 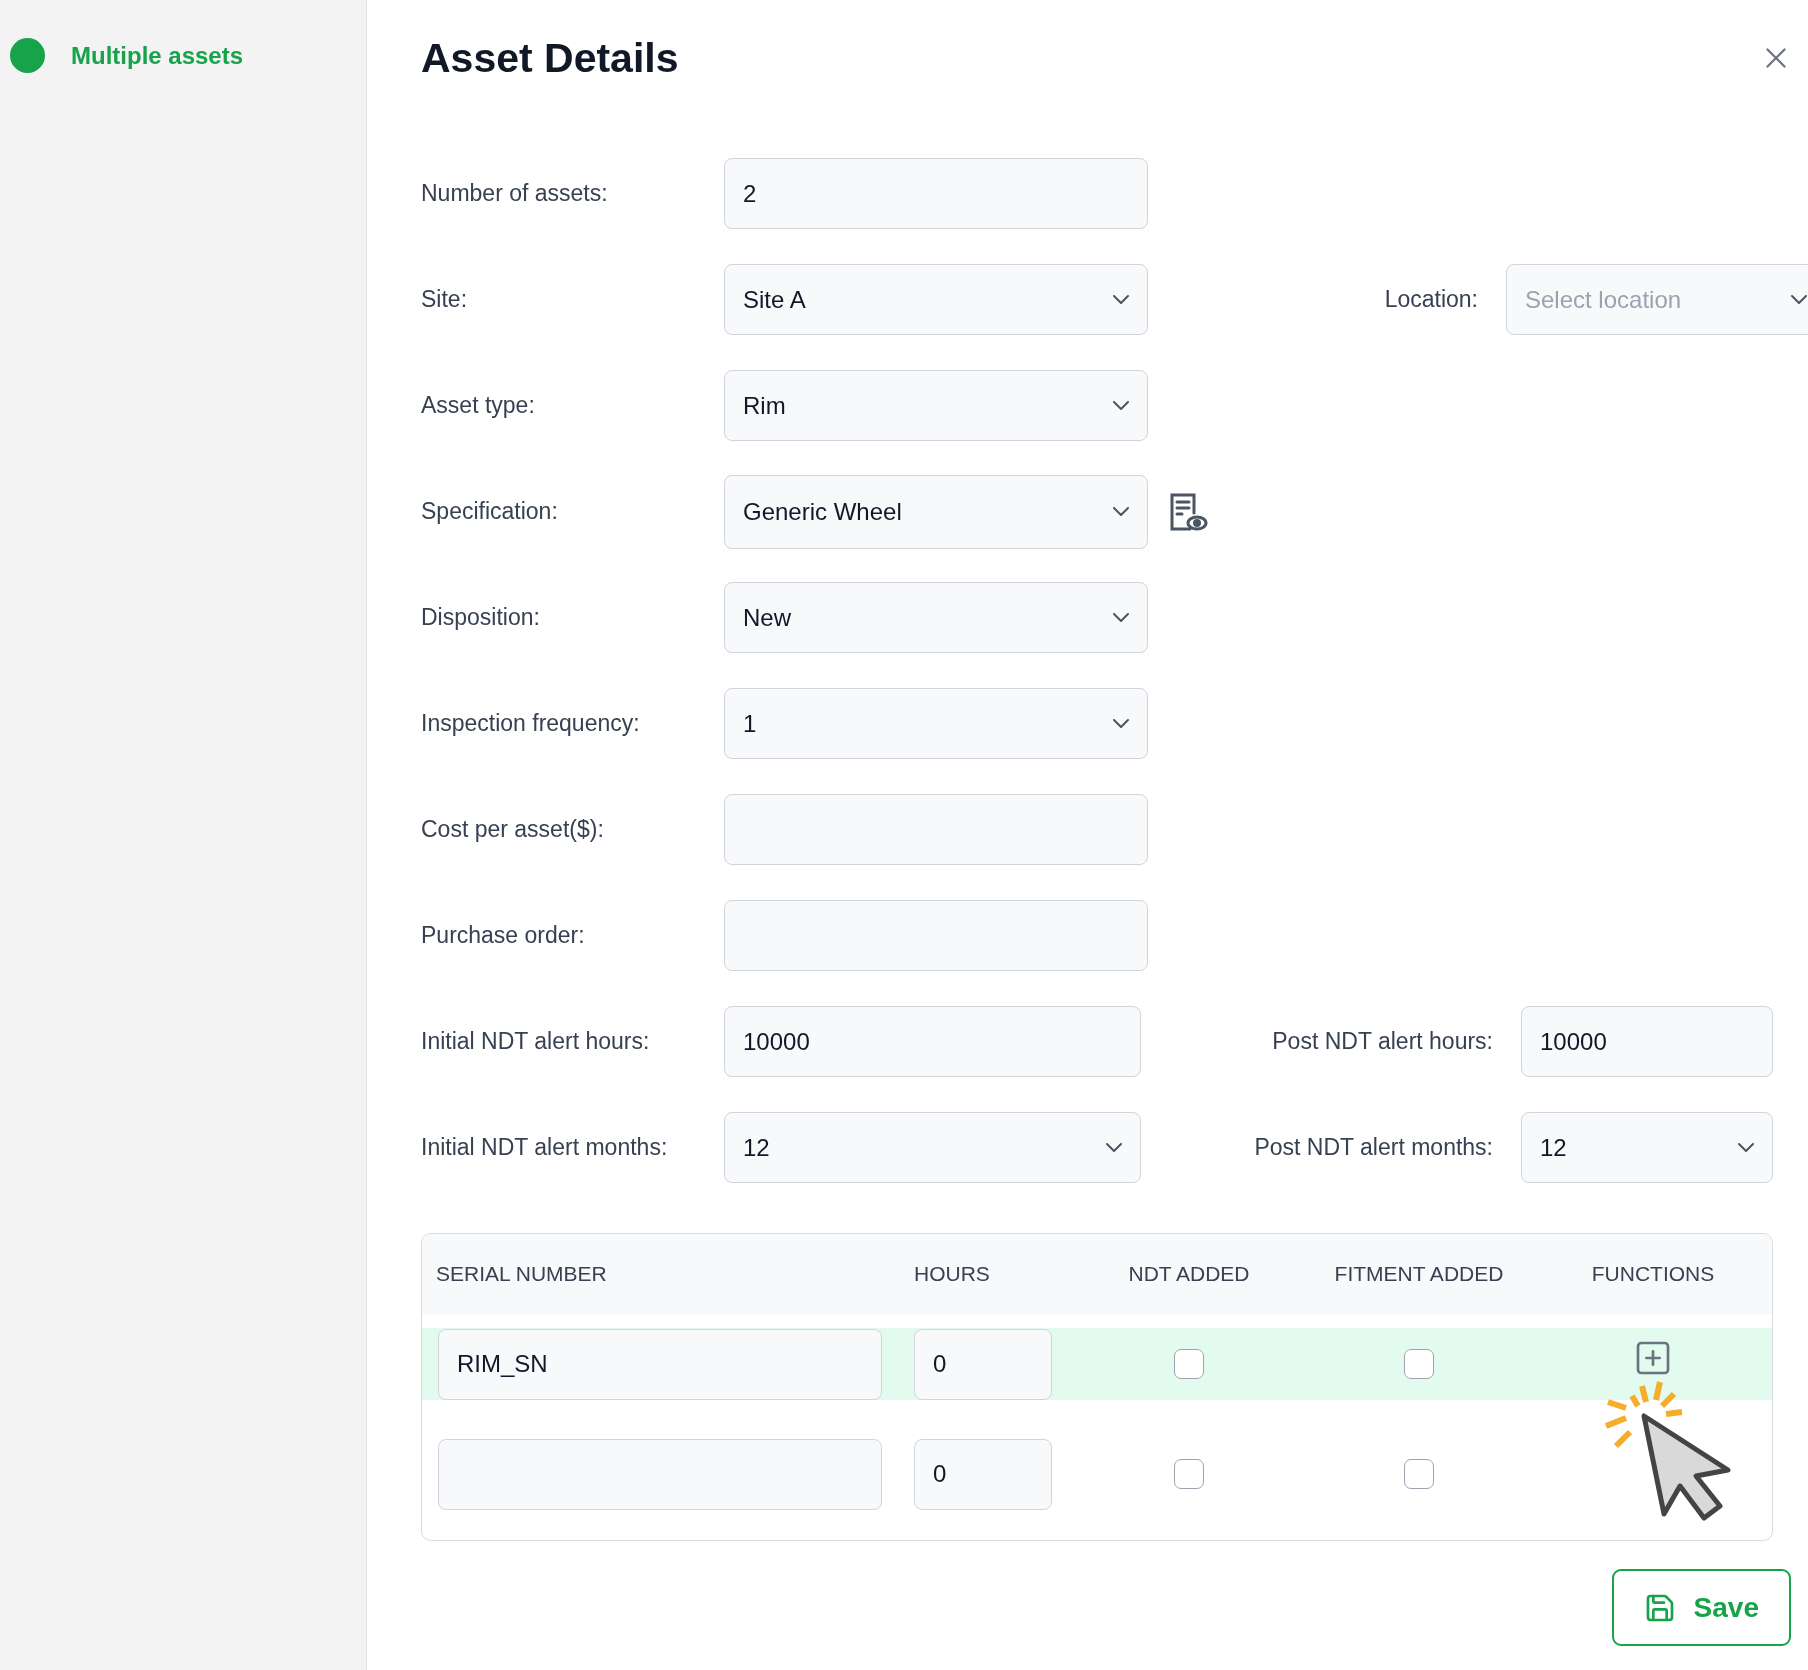 What do you see at coordinates (445, 299) in the screenshot?
I see `field-label: Site:` at bounding box center [445, 299].